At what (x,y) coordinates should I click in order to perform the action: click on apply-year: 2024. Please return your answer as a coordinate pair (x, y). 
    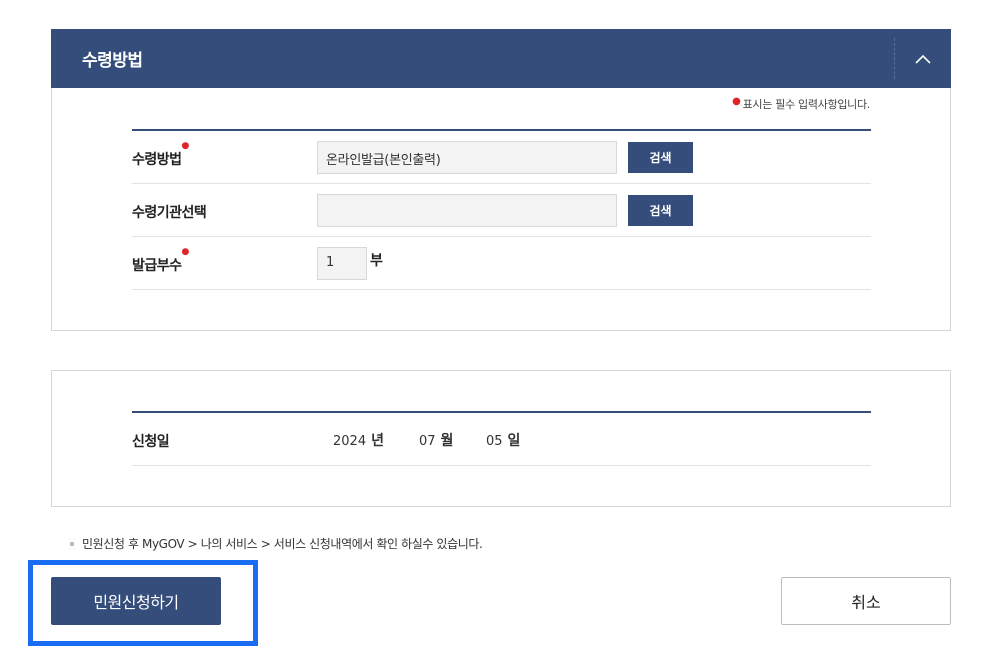
    Looking at the image, I should click on (350, 441).